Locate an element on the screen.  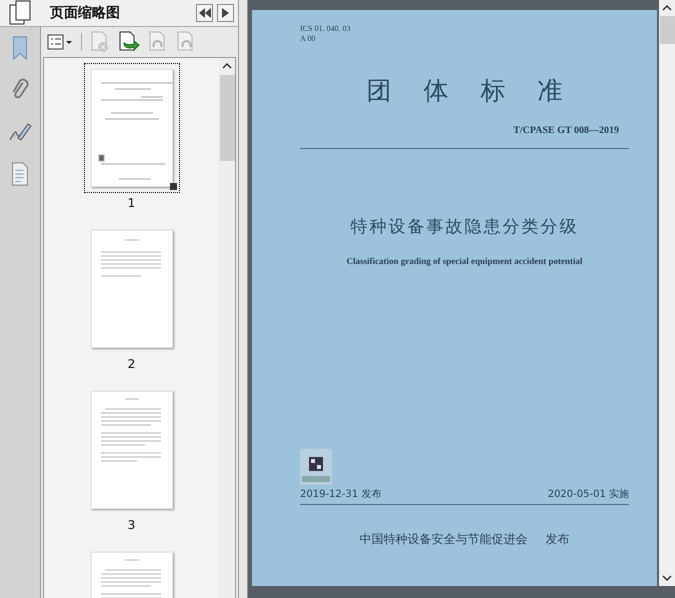
classification-code: A 00 is located at coordinates (308, 39).